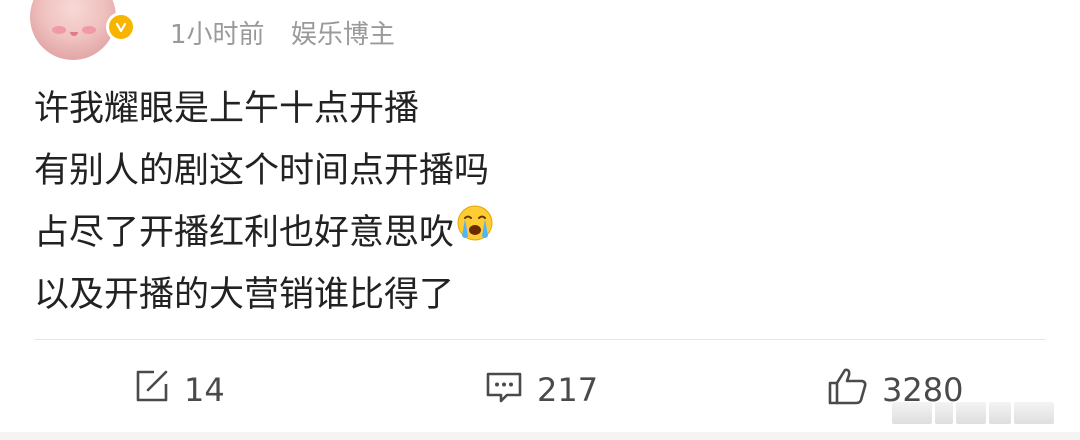 The height and width of the screenshot is (440, 1080). What do you see at coordinates (244, 233) in the screenshot?
I see `post-line-text: 占尽了开播红利也好意思吹` at bounding box center [244, 233].